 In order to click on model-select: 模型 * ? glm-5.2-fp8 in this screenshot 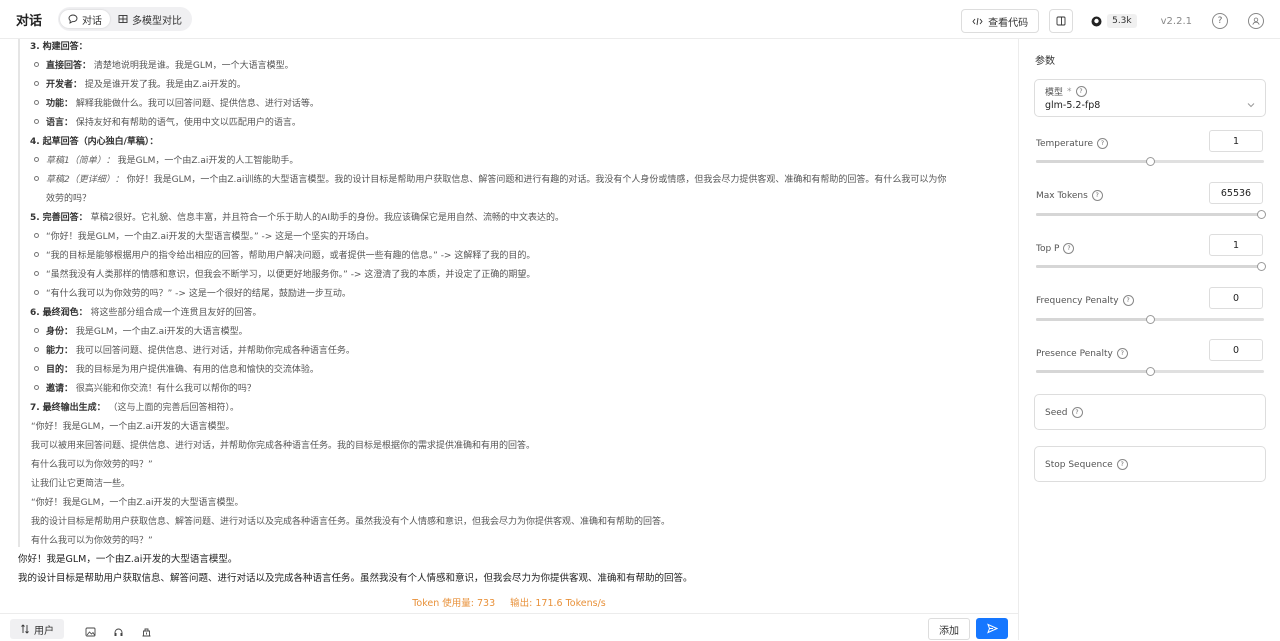, I will do `click(1150, 98)`.